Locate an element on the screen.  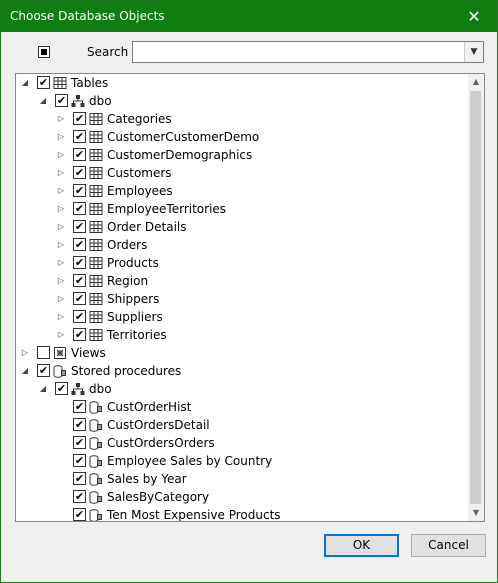
node-label: Products is located at coordinates (133, 263).